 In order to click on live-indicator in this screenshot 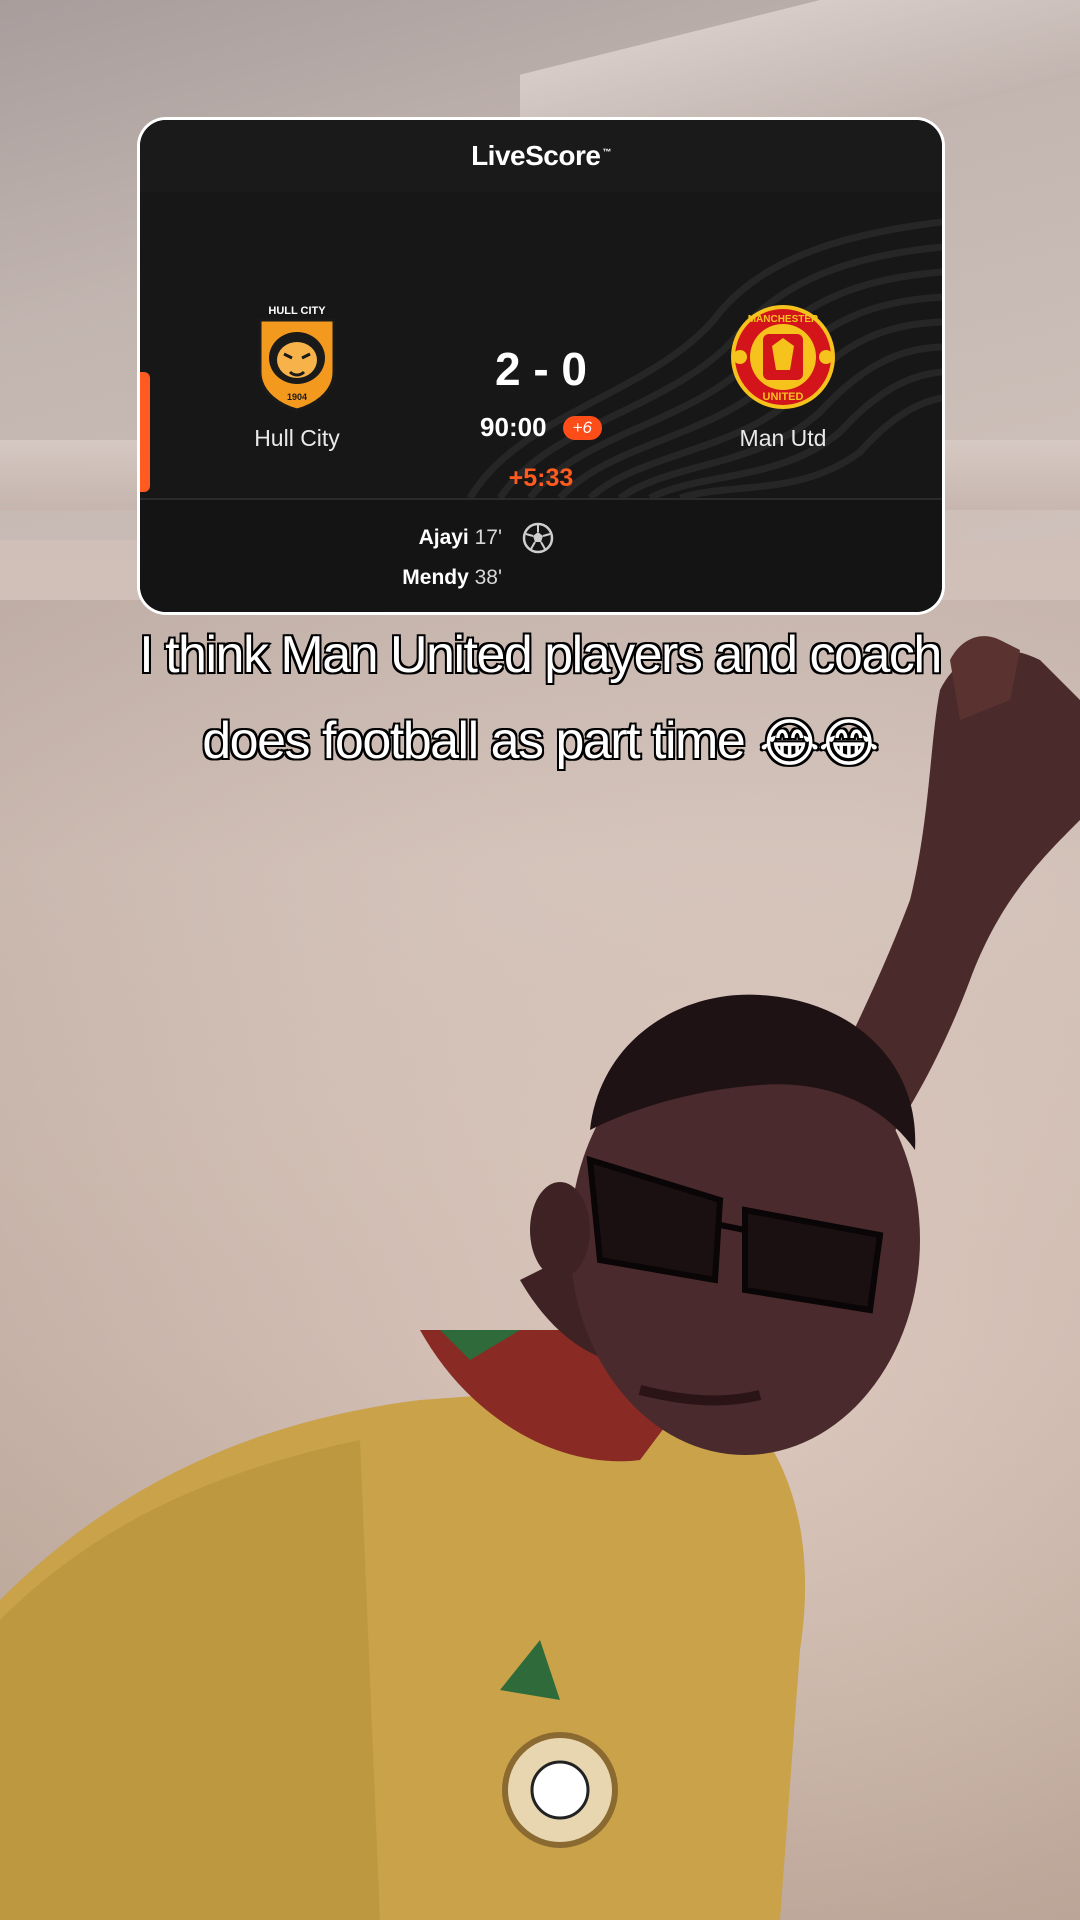, I will do `click(145, 432)`.